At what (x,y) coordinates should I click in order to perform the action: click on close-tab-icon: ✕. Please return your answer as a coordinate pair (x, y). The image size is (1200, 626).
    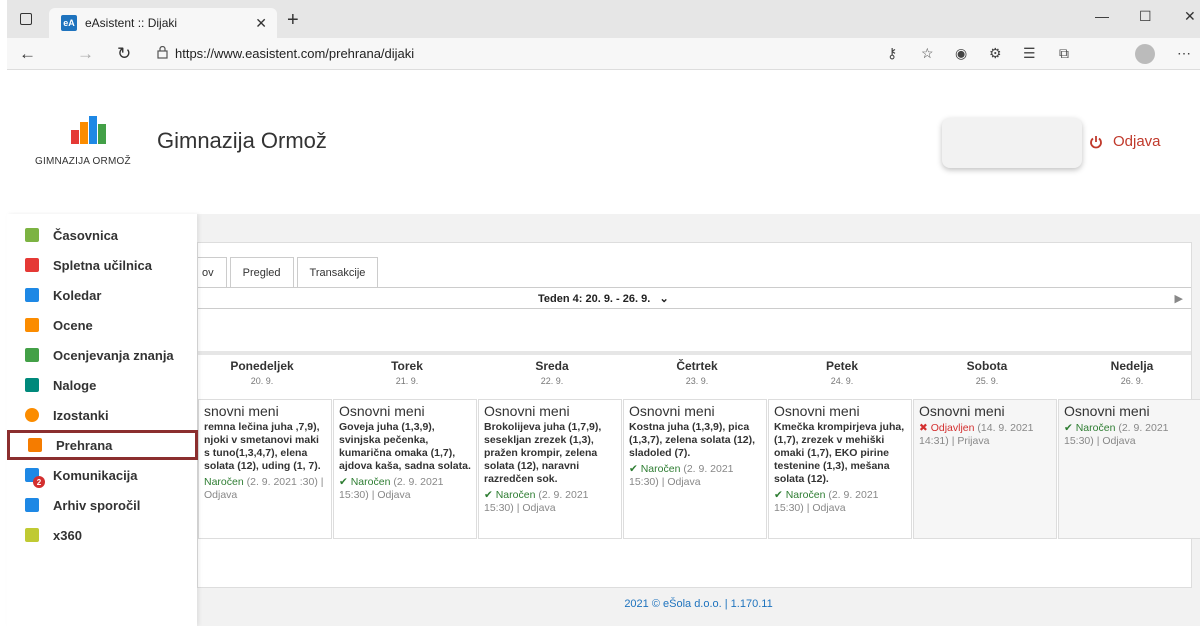
    Looking at the image, I should click on (261, 23).